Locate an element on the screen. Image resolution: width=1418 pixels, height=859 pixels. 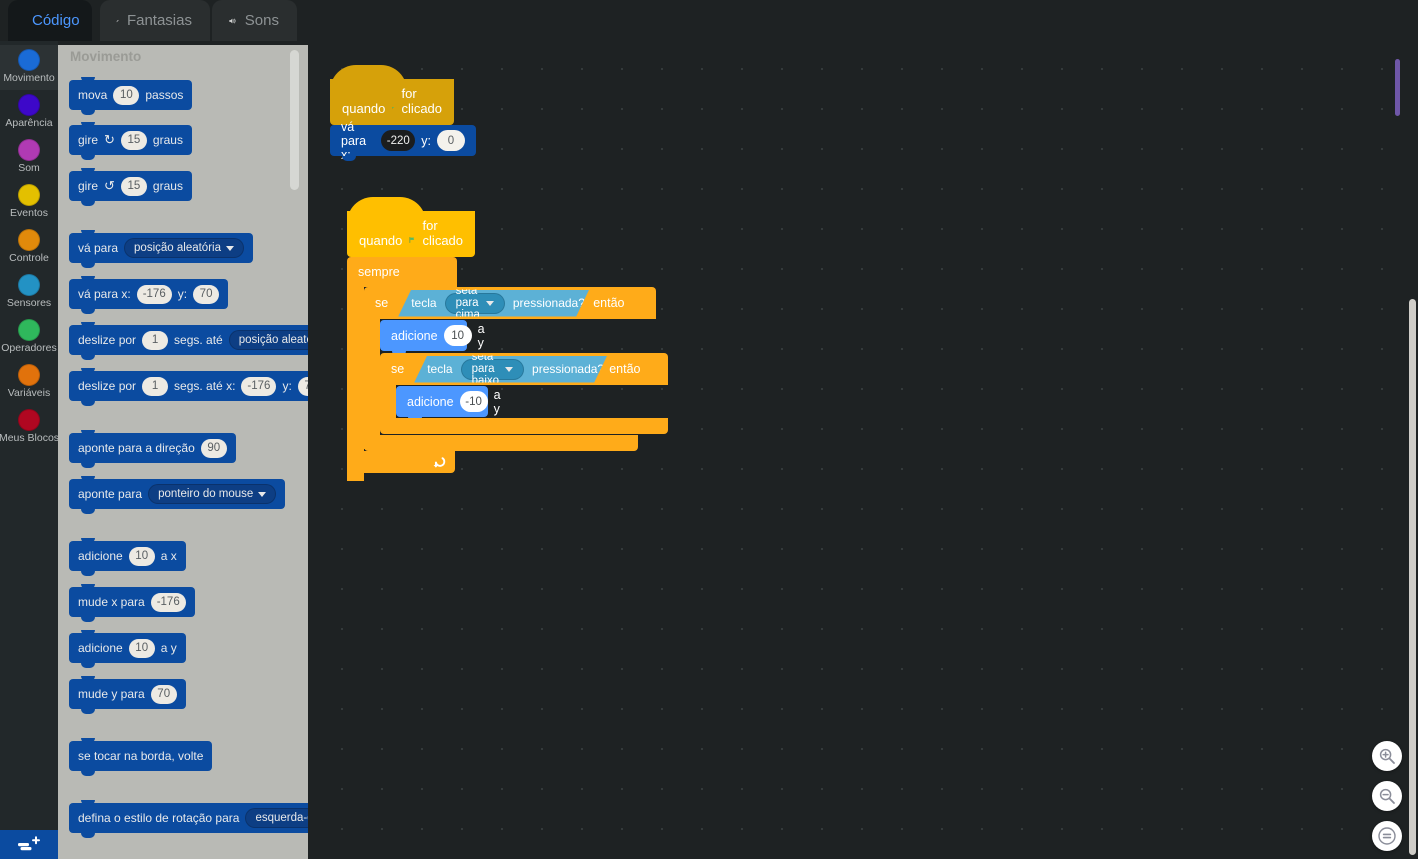
palette-block-mova: mova 10 passos is located at coordinates (131, 96).